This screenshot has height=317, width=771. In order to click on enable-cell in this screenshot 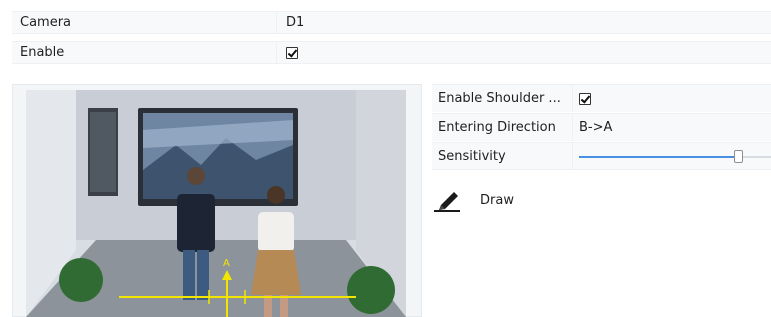, I will do `click(523, 52)`.